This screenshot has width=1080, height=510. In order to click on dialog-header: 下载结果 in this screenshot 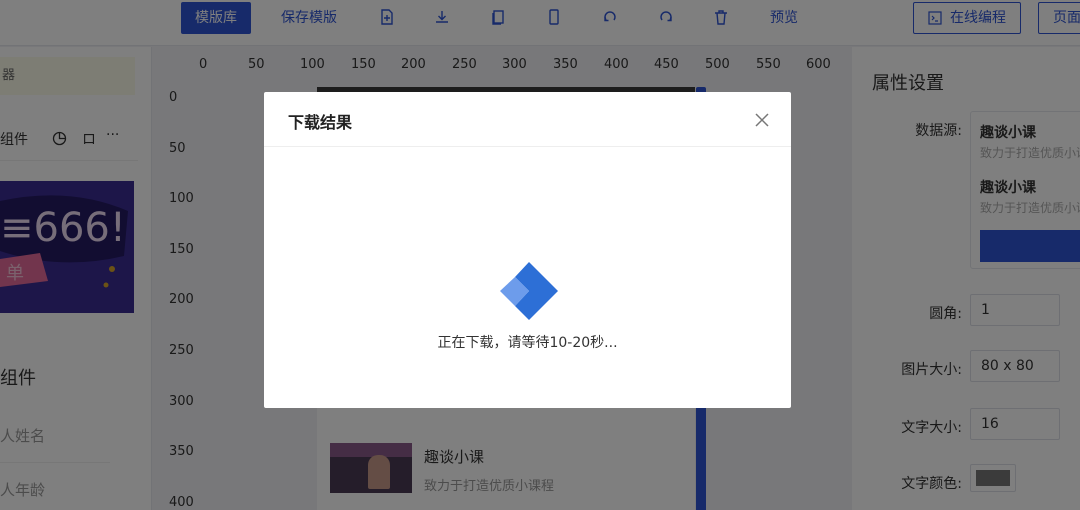, I will do `click(527, 119)`.